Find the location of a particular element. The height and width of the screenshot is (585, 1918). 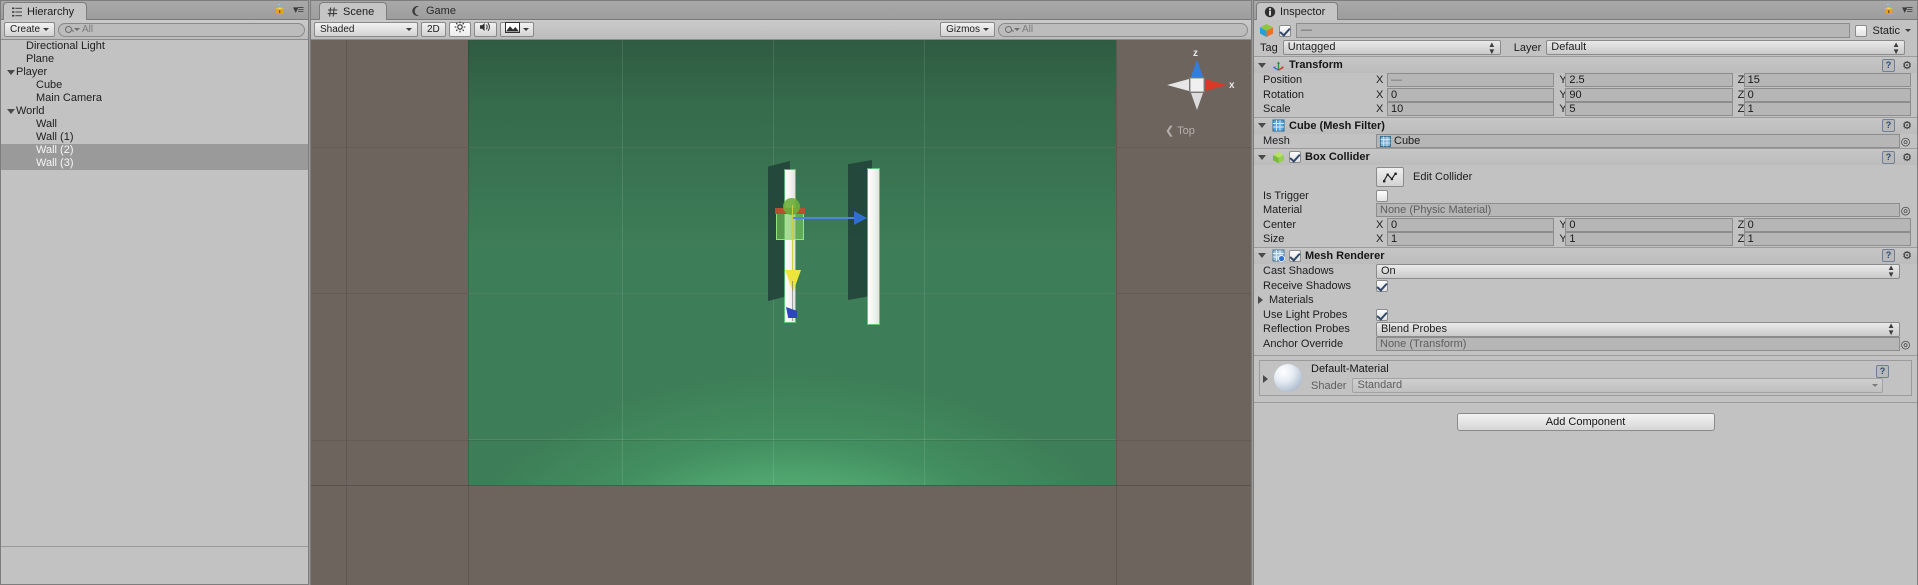

hierarchy-item-main-camera: Main Camera is located at coordinates (154, 98).